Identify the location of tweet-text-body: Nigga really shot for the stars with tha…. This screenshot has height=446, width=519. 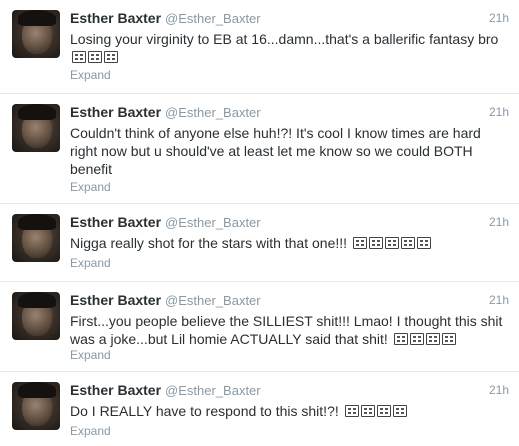
(209, 243).